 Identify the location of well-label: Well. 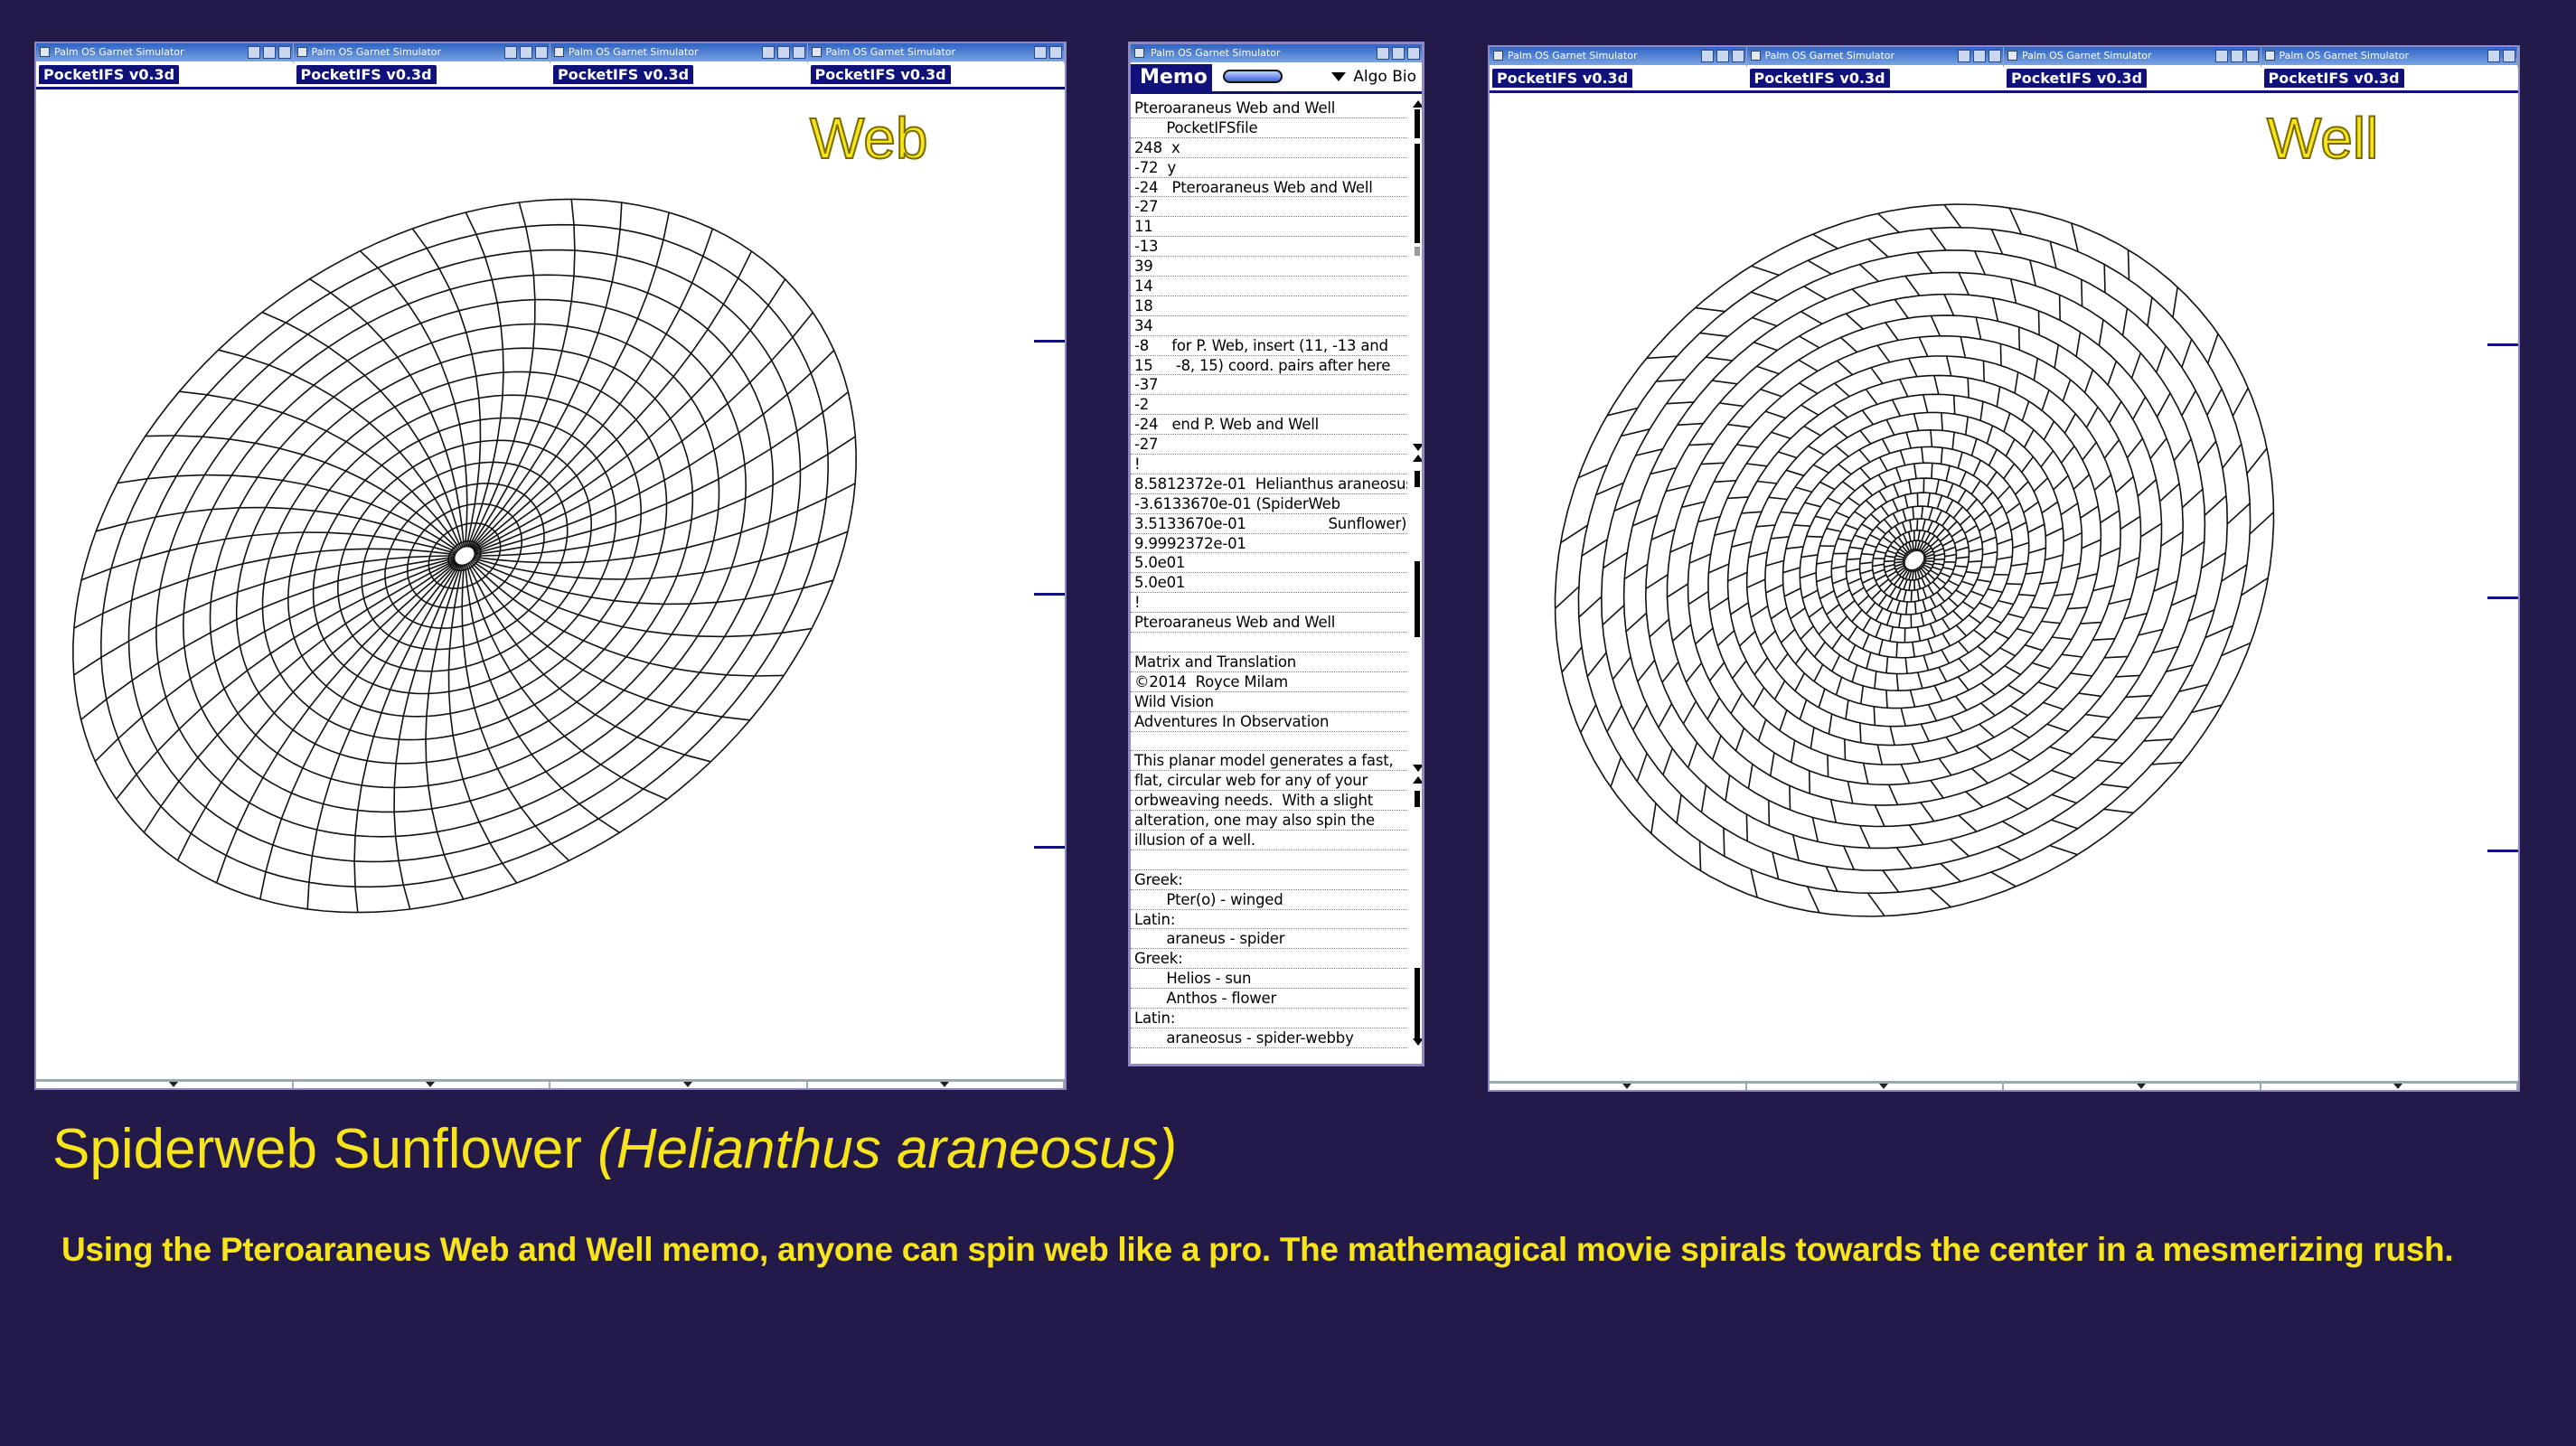
(2323, 138).